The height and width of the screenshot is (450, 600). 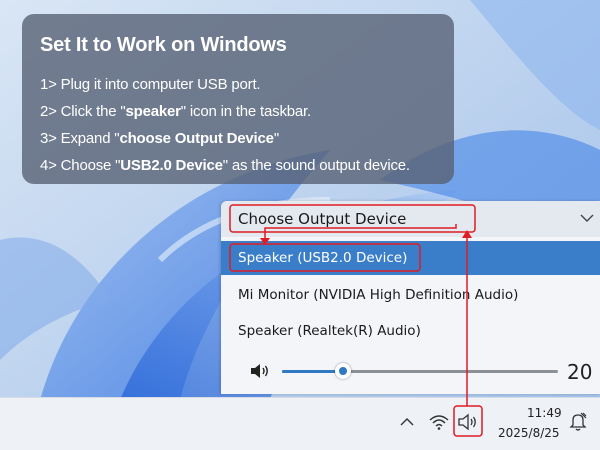 What do you see at coordinates (578, 422) in the screenshot?
I see `notification-bell-icon` at bounding box center [578, 422].